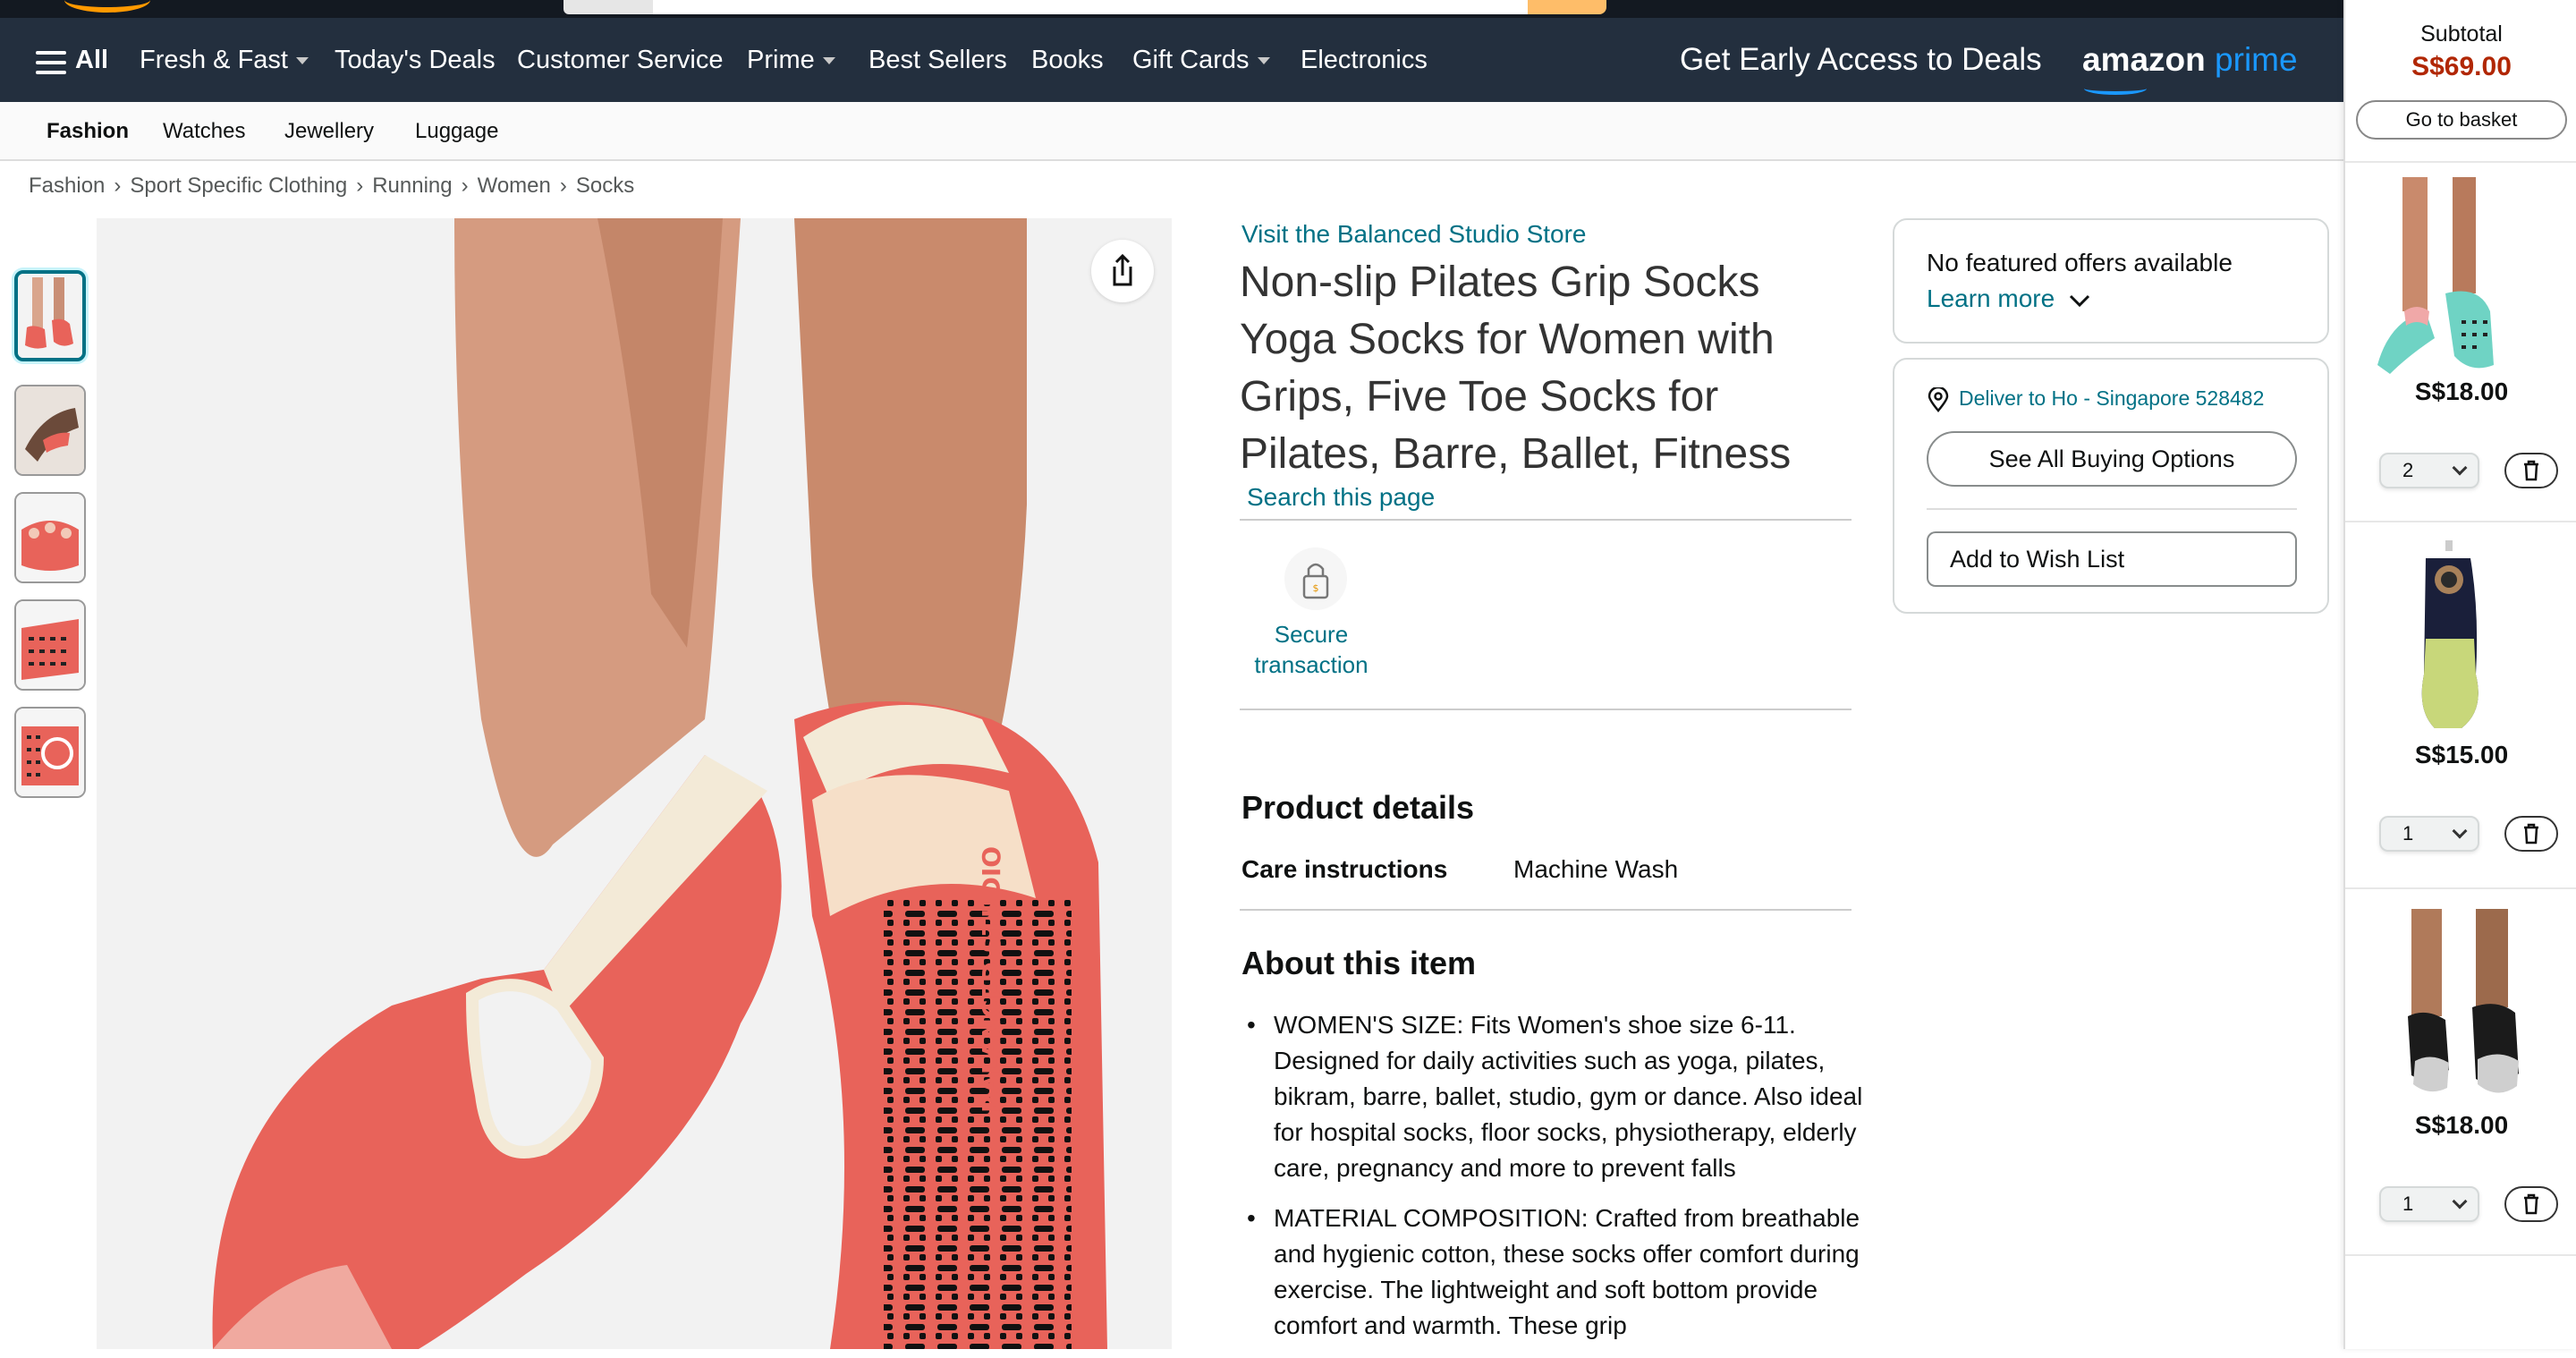  I want to click on secure-transaction-badge: $, so click(1315, 579).